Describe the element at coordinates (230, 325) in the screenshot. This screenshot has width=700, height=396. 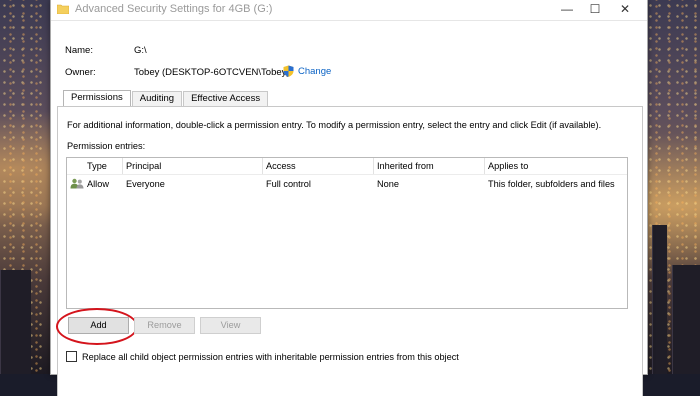
I see `view-button: View` at that location.